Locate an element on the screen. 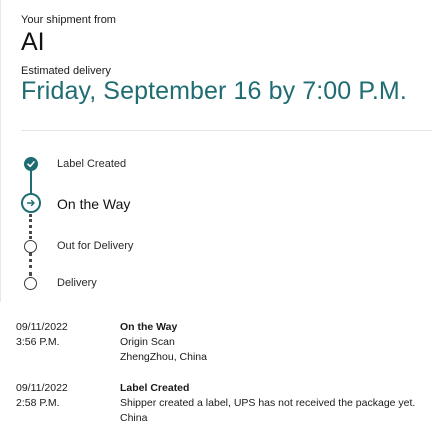 This screenshot has height=437, width=432. history-location: China is located at coordinates (134, 418).